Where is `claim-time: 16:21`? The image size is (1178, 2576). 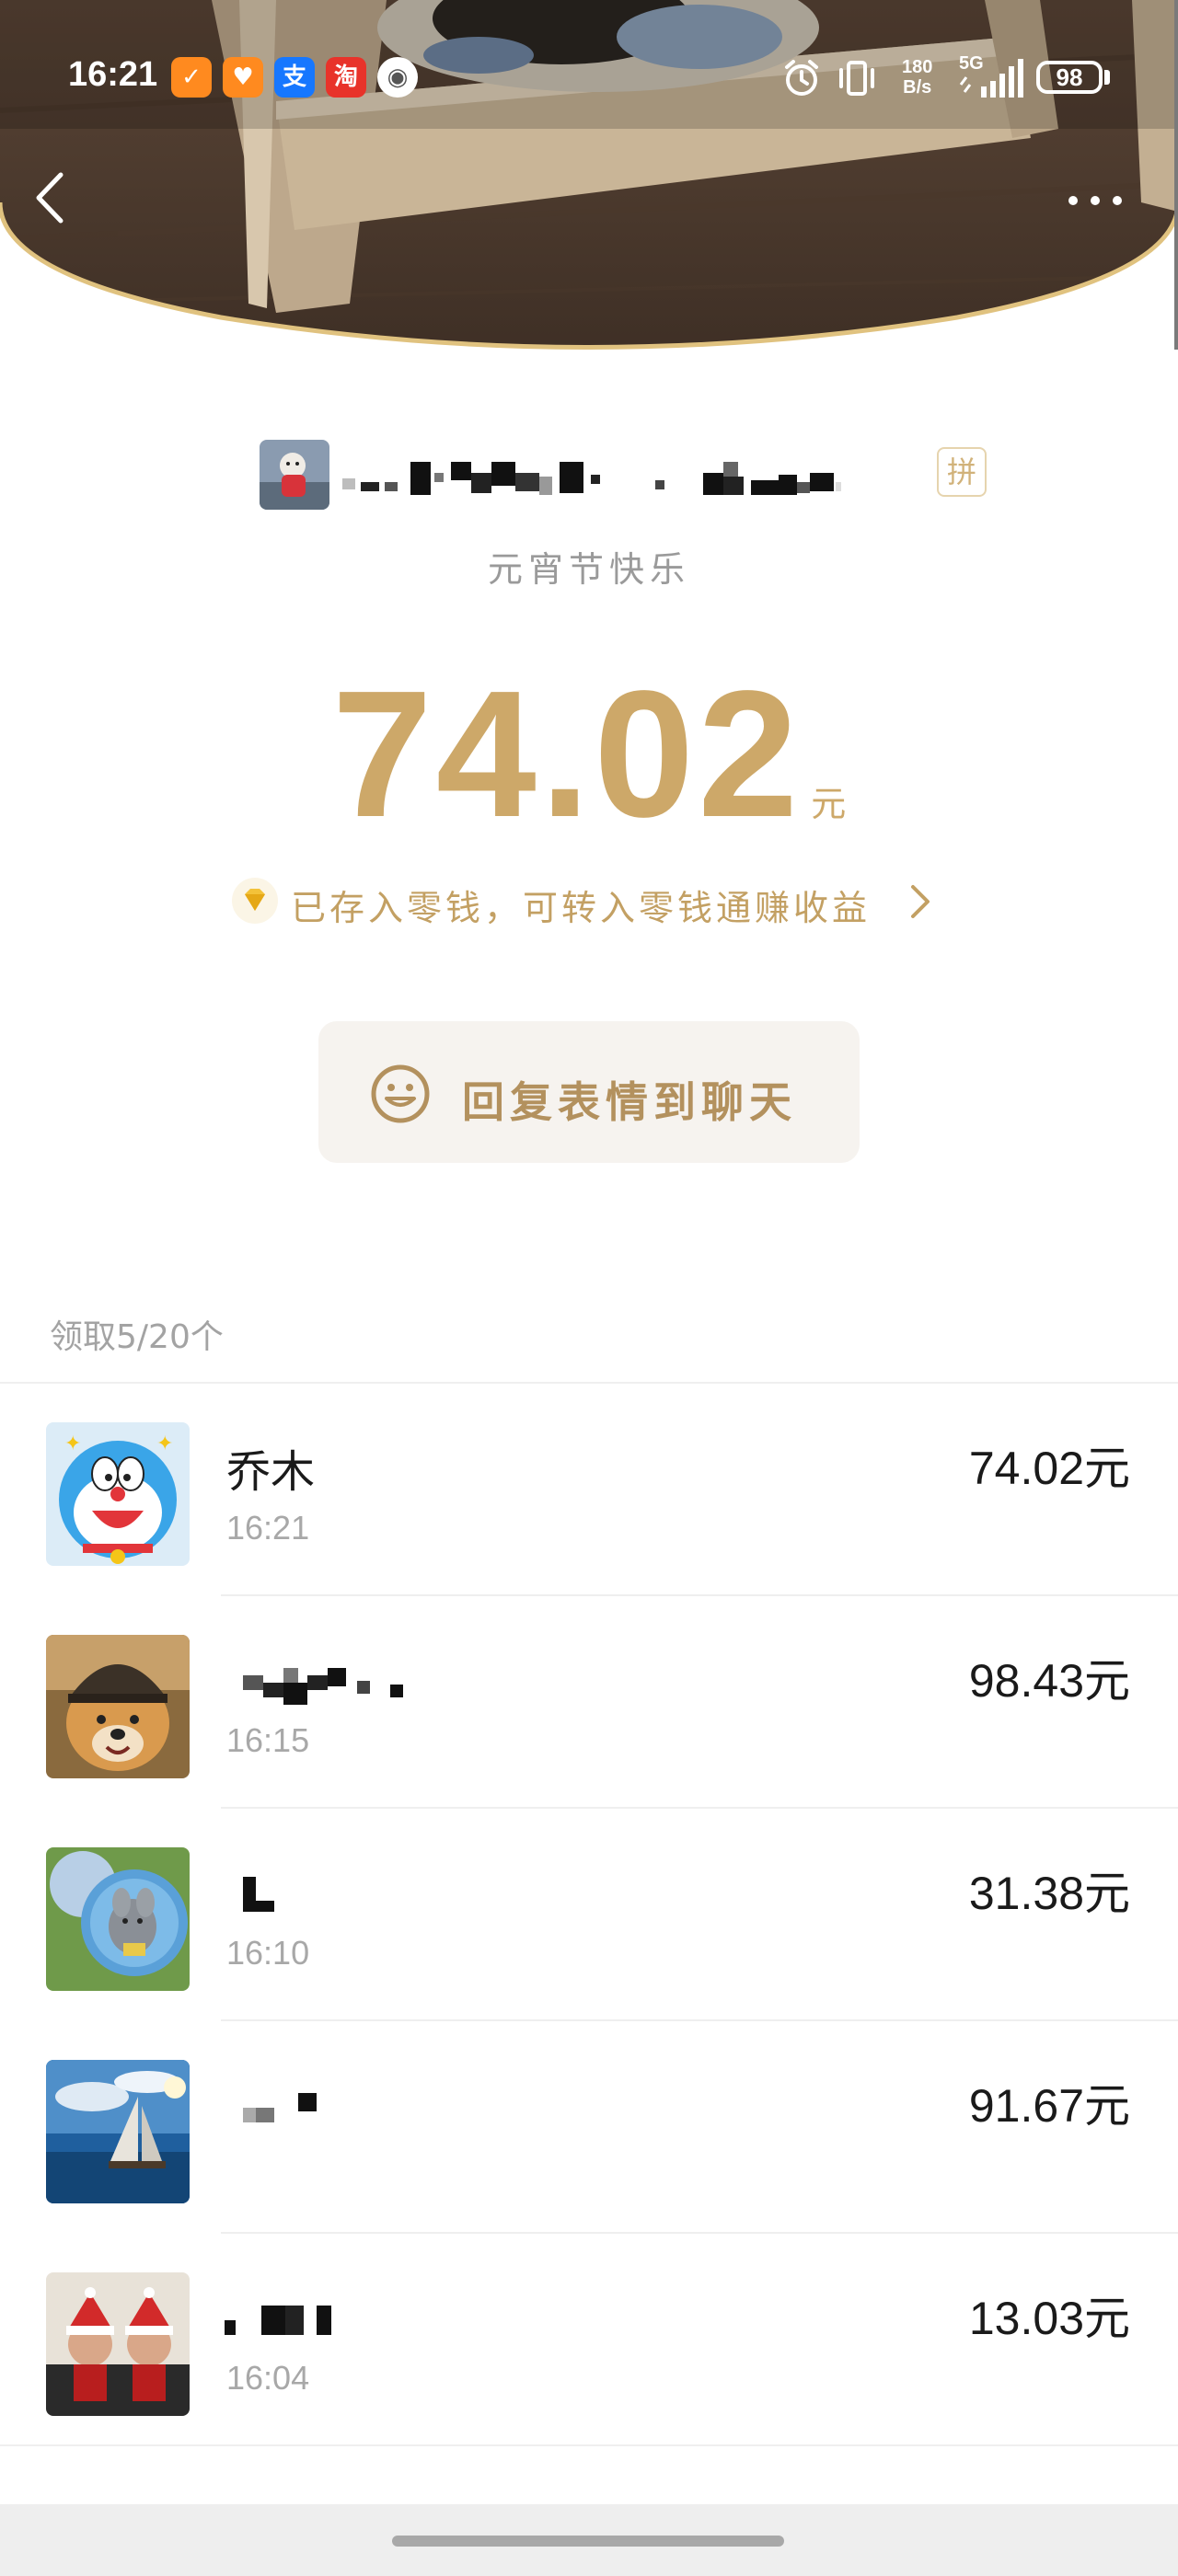 claim-time: 16:21 is located at coordinates (268, 1528).